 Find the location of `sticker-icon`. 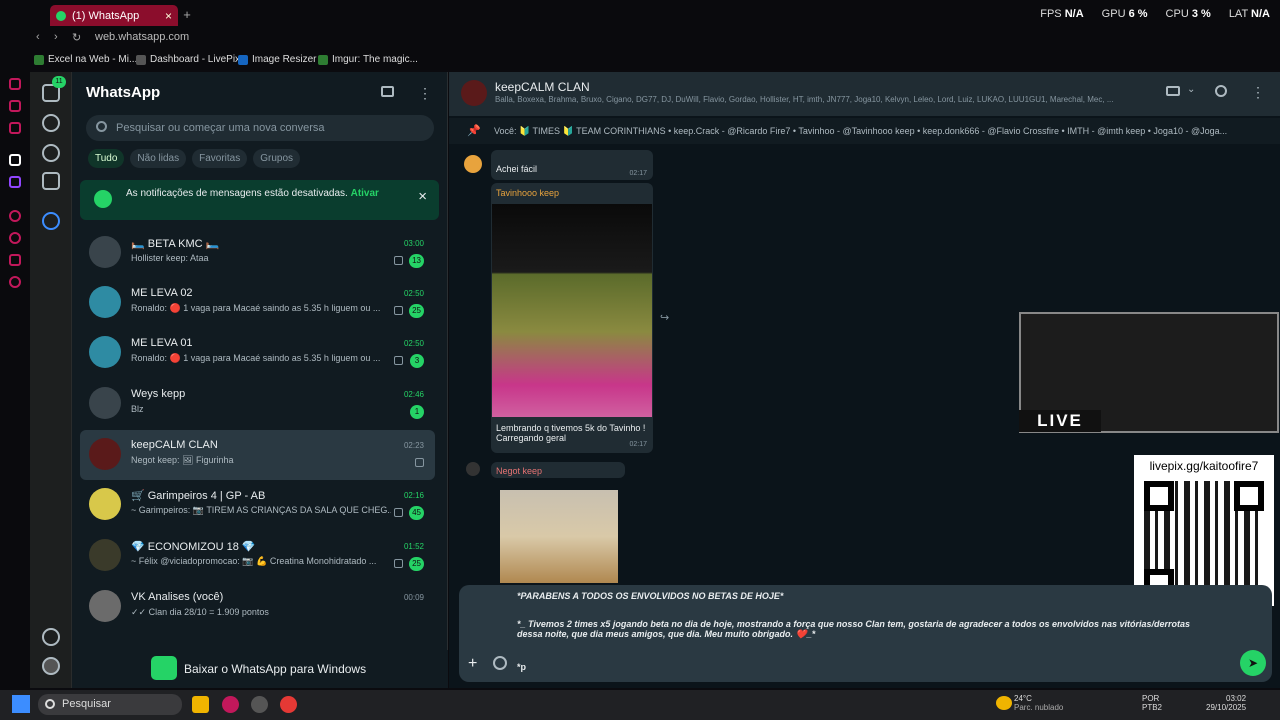

sticker-icon is located at coordinates (500, 663).